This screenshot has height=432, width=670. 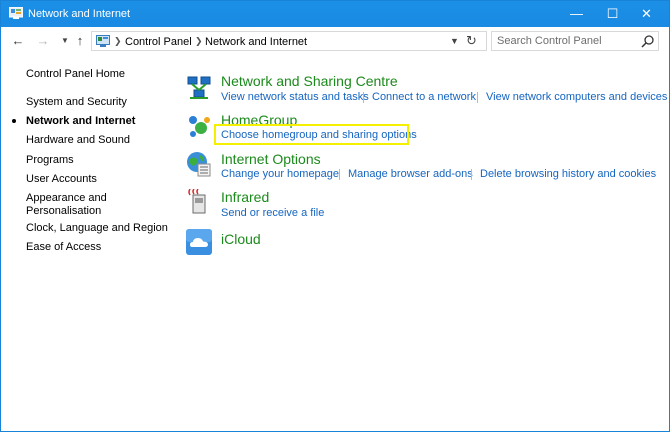 I want to click on send-receive-file-link: Send or receive a file, so click(x=272, y=213).